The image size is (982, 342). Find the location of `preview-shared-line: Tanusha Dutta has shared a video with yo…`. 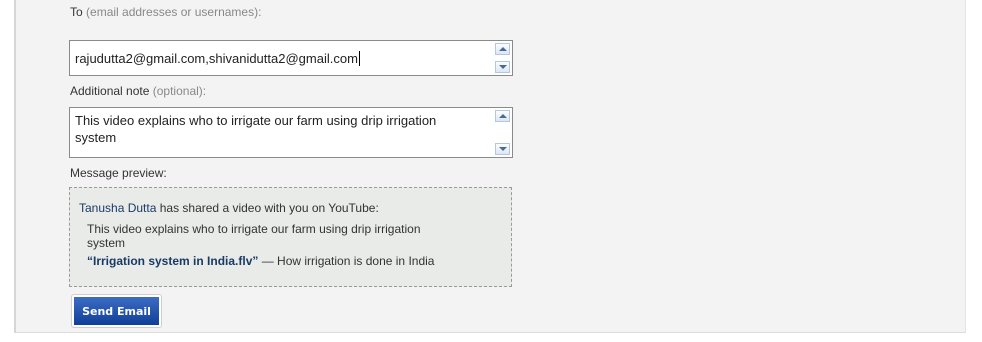

preview-shared-line: Tanusha Dutta has shared a video with yo… is located at coordinates (229, 208).